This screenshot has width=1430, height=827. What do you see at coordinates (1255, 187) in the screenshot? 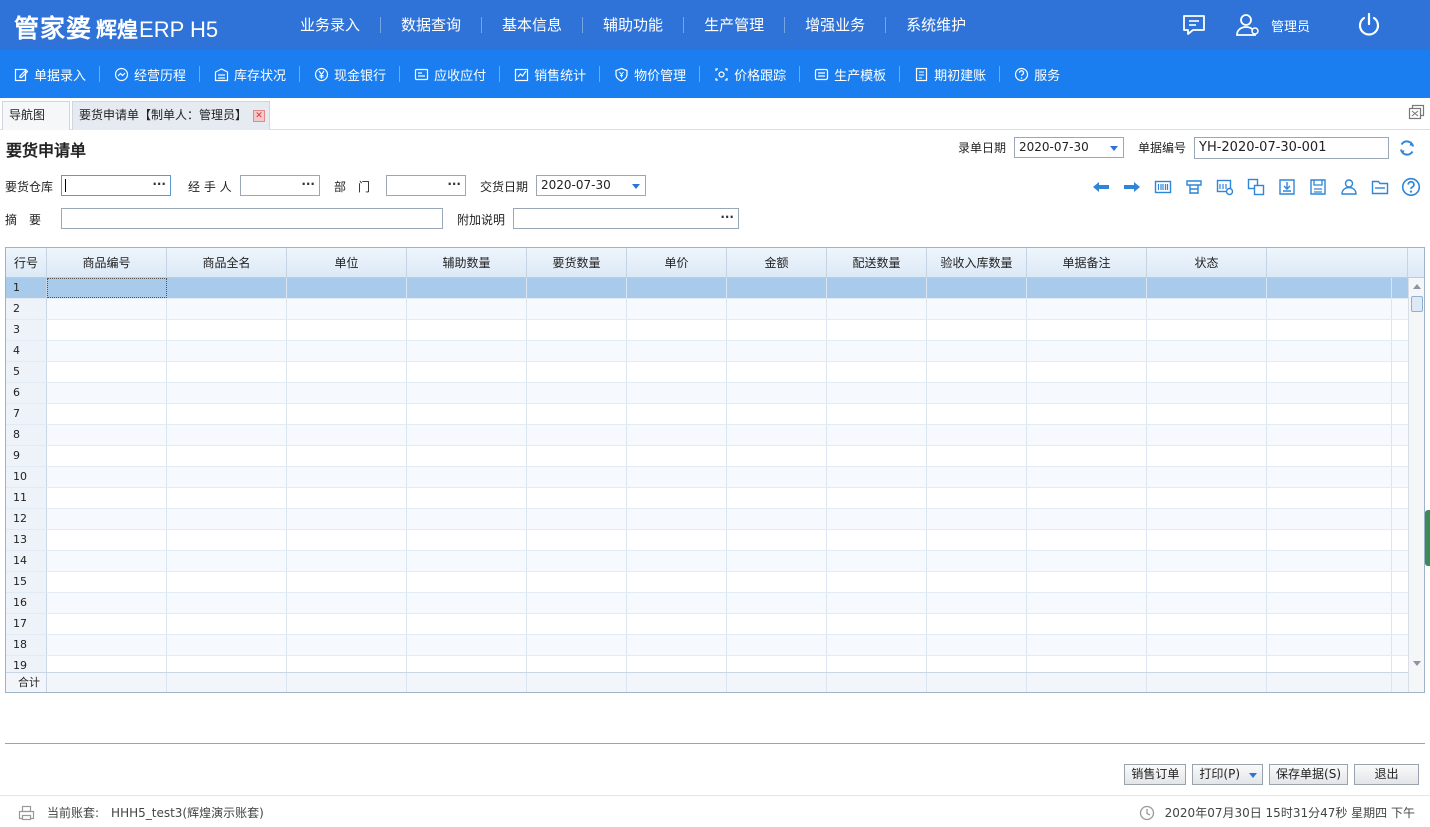
I see `copy-button` at bounding box center [1255, 187].